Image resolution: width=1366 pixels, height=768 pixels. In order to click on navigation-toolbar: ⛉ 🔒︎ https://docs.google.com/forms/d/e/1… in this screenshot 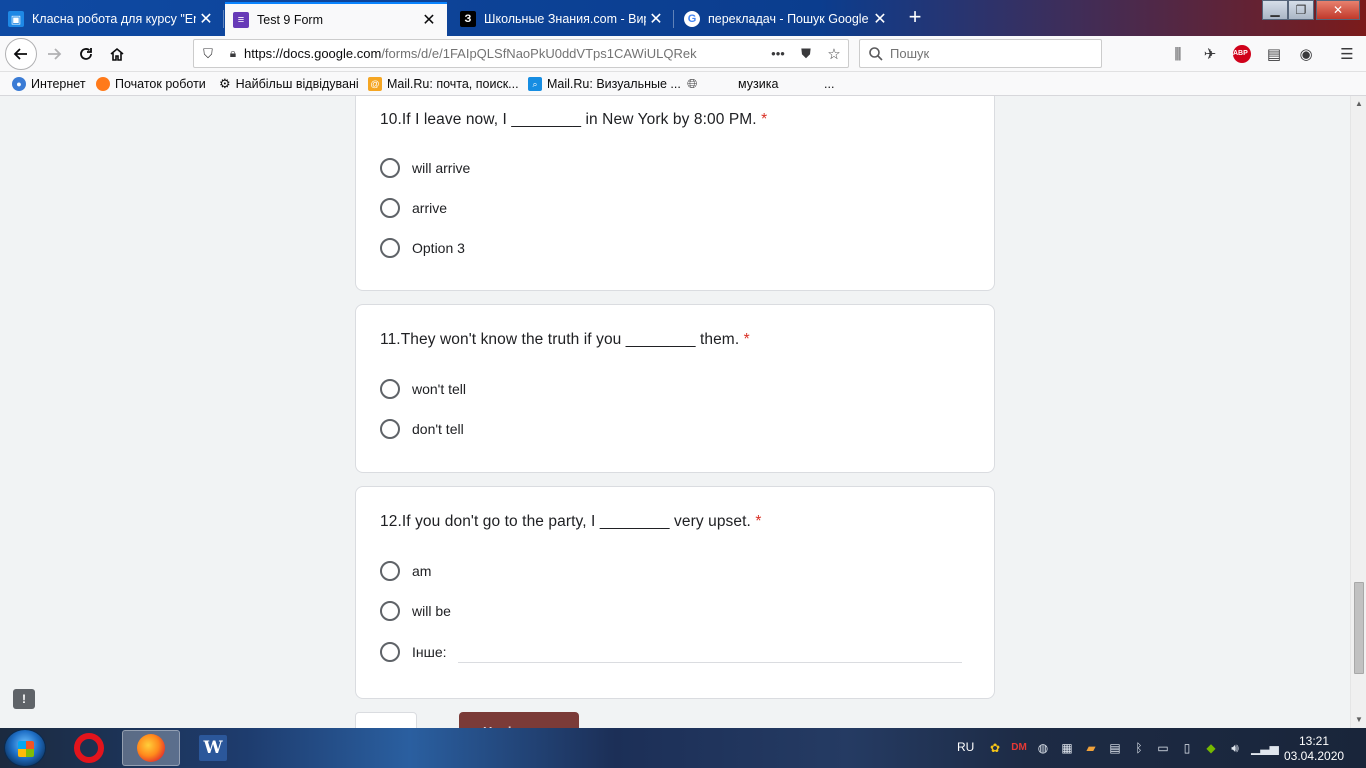, I will do `click(683, 54)`.